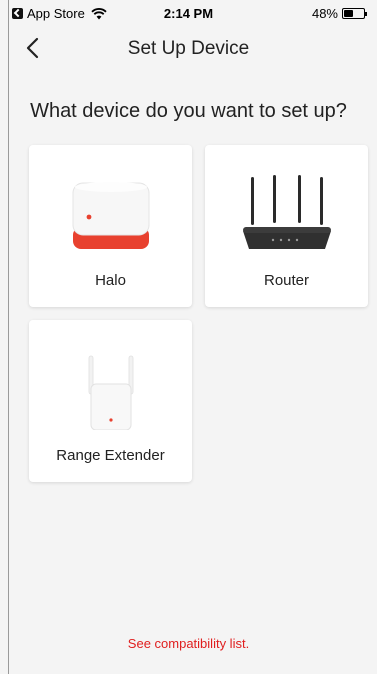 This screenshot has width=377, height=674. I want to click on device-label: Halo, so click(110, 280).